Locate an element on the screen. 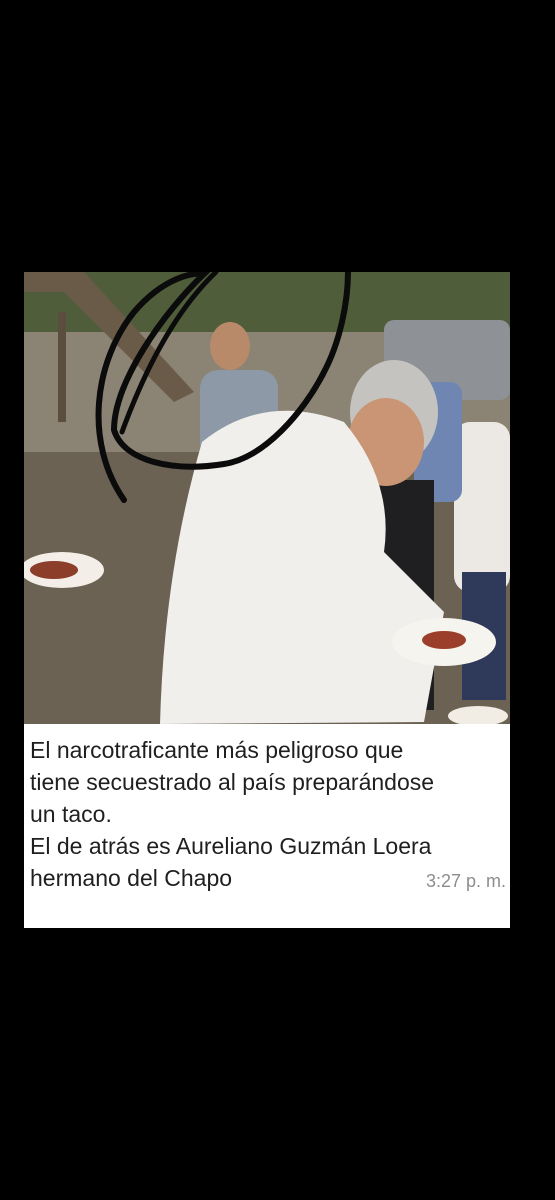 The image size is (555, 1200). photo-woman-white-shirt is located at coordinates (482, 507).